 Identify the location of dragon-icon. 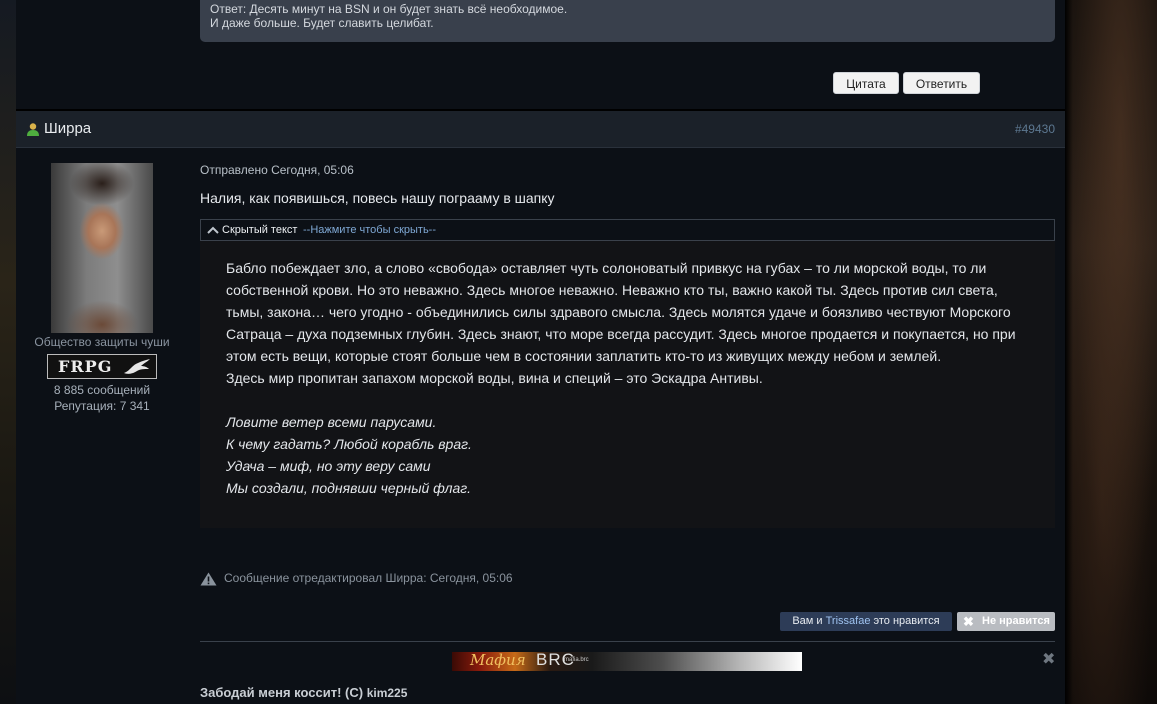
(137, 366).